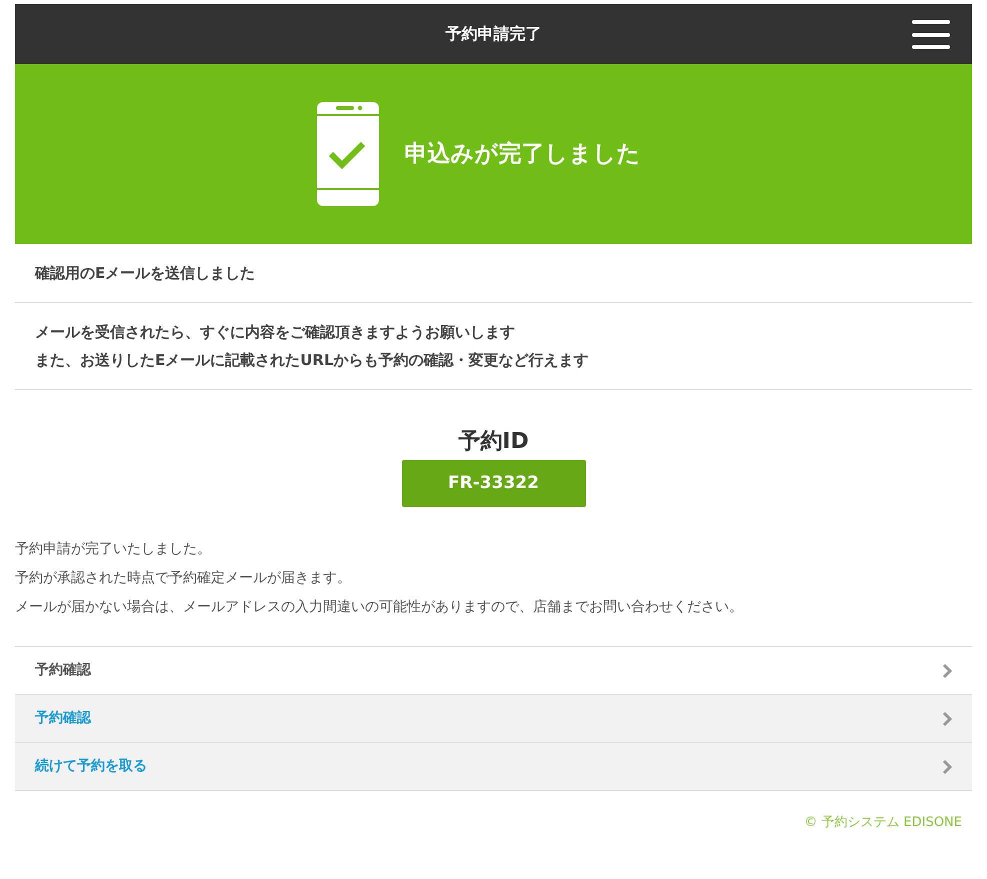  What do you see at coordinates (183, 578) in the screenshot?
I see `description-text: 予約が承認された時点で予約確定メールが届きます。` at bounding box center [183, 578].